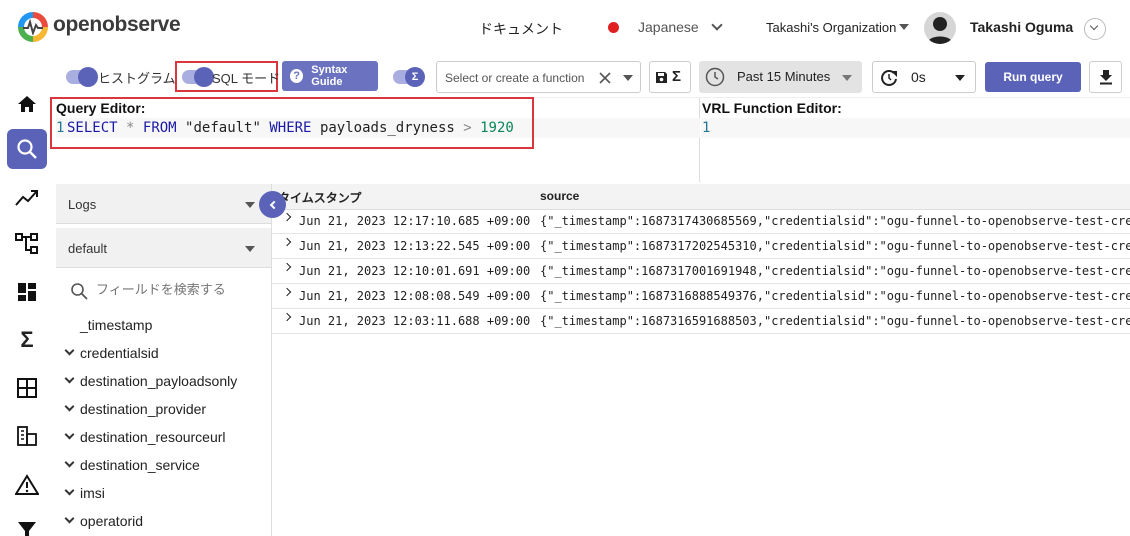 The width and height of the screenshot is (1130, 536). I want to click on nav-ingestion, so click(27, 436).